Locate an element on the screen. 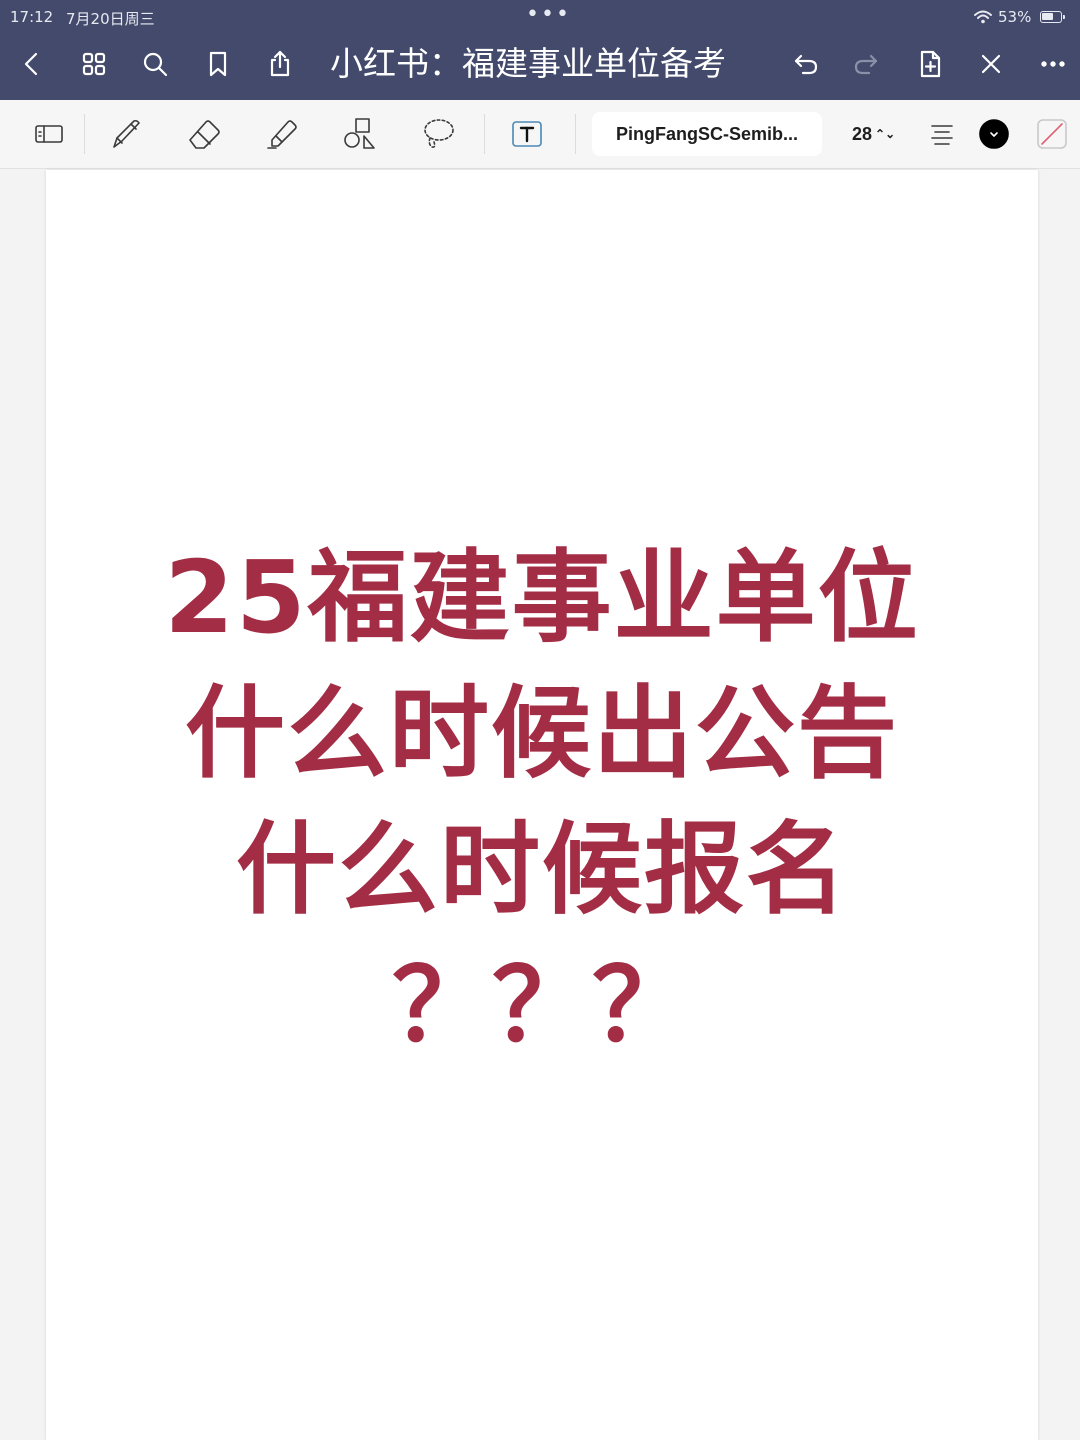  color-picker-button is located at coordinates (994, 134).